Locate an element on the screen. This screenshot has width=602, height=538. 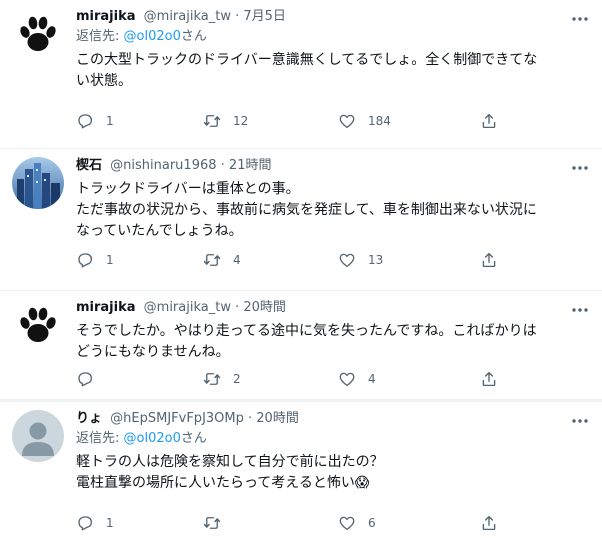
tweet-header: mirajika @mirajika_tw · 20時間 is located at coordinates (333, 308).